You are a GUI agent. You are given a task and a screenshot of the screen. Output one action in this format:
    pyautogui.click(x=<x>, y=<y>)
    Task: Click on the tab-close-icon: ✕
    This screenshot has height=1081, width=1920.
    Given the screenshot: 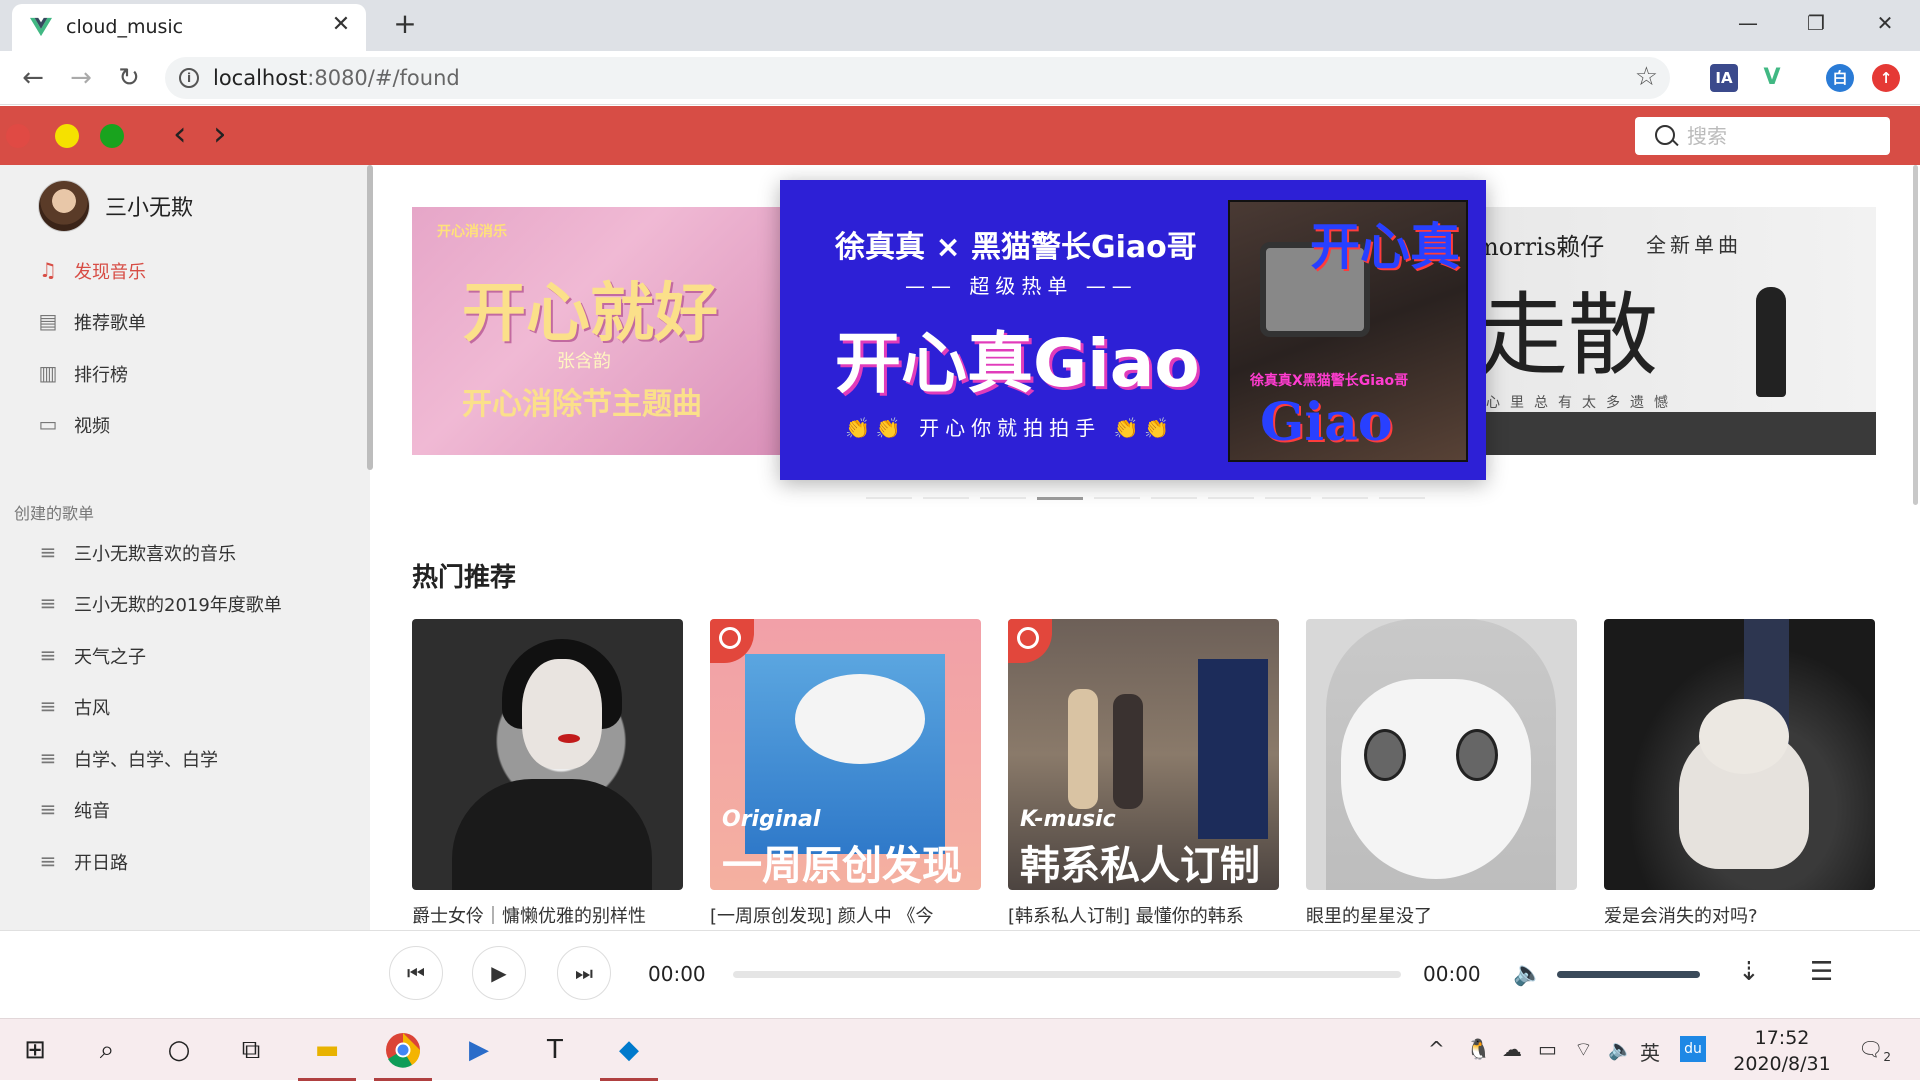 What is the action you would take?
    pyautogui.click(x=341, y=25)
    